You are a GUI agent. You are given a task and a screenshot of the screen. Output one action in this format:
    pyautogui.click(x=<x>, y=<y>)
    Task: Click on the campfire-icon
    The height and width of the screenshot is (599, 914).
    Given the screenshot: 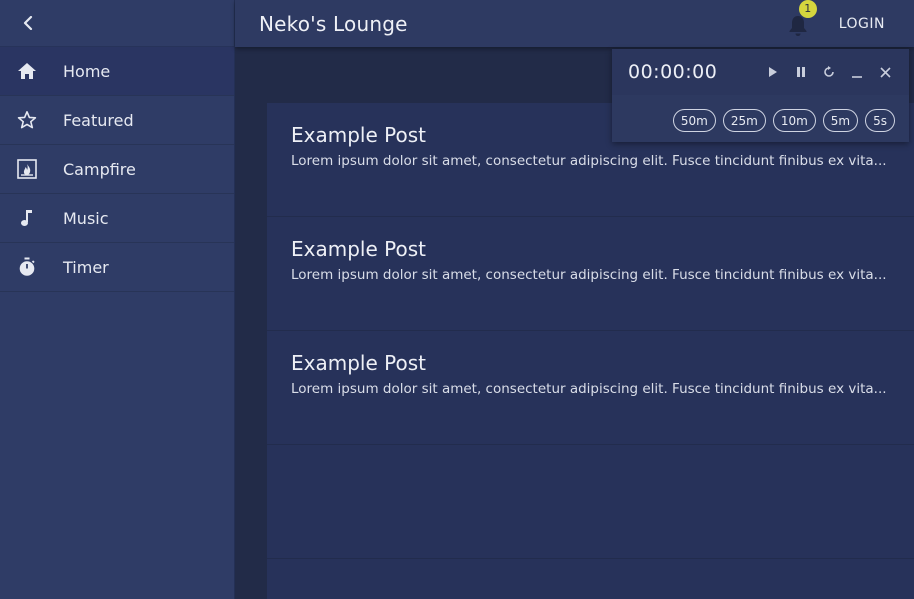 What is the action you would take?
    pyautogui.click(x=27, y=169)
    